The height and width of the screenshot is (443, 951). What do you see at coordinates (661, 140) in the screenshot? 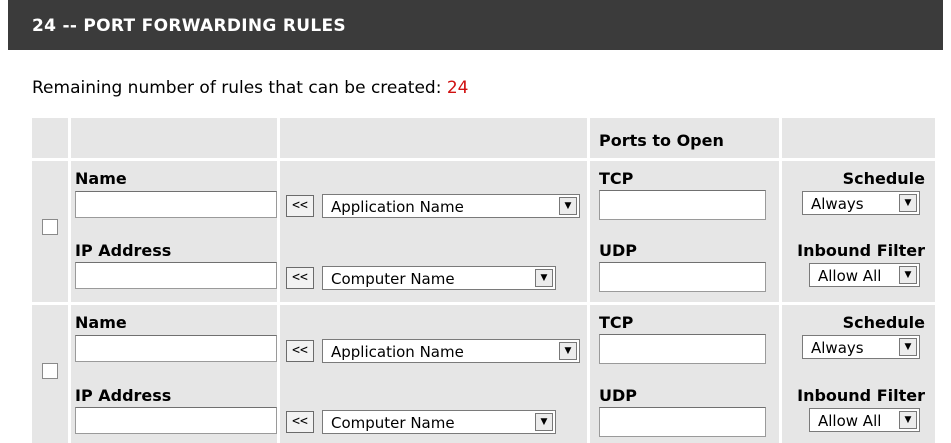
I see `ports-to-open-header: Ports to Open` at bounding box center [661, 140].